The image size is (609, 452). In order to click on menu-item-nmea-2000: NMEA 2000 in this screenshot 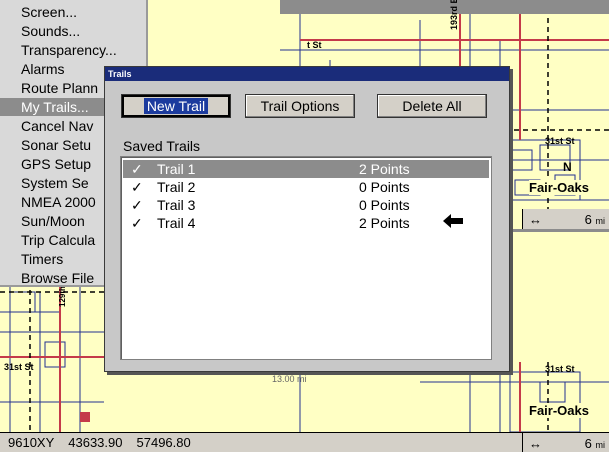, I will do `click(58, 202)`.